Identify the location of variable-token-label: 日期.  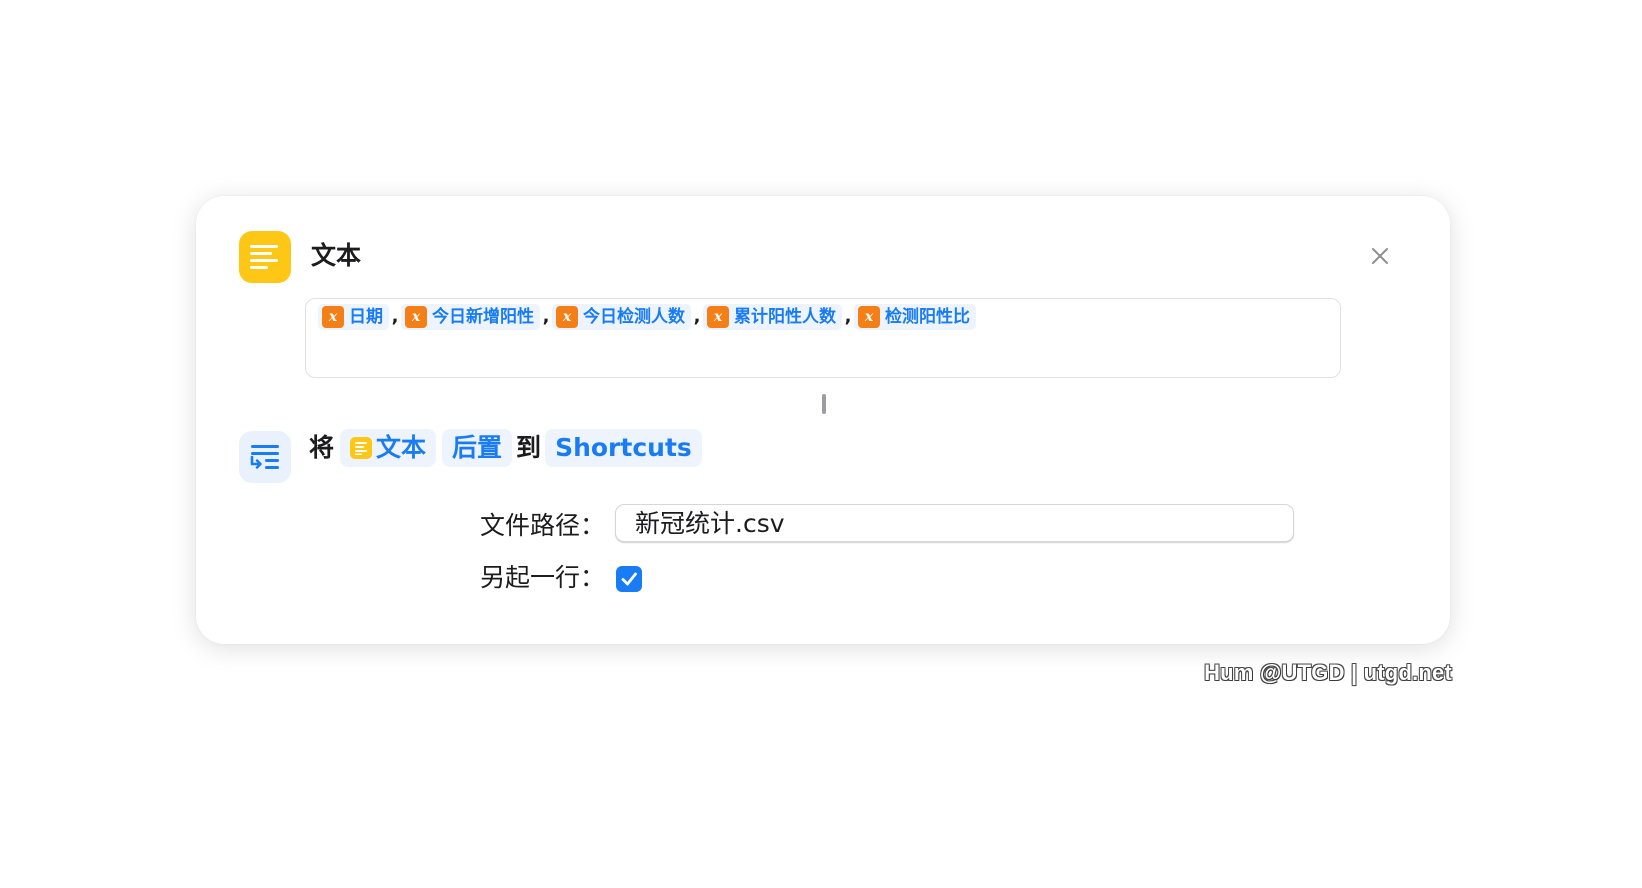
(366, 317).